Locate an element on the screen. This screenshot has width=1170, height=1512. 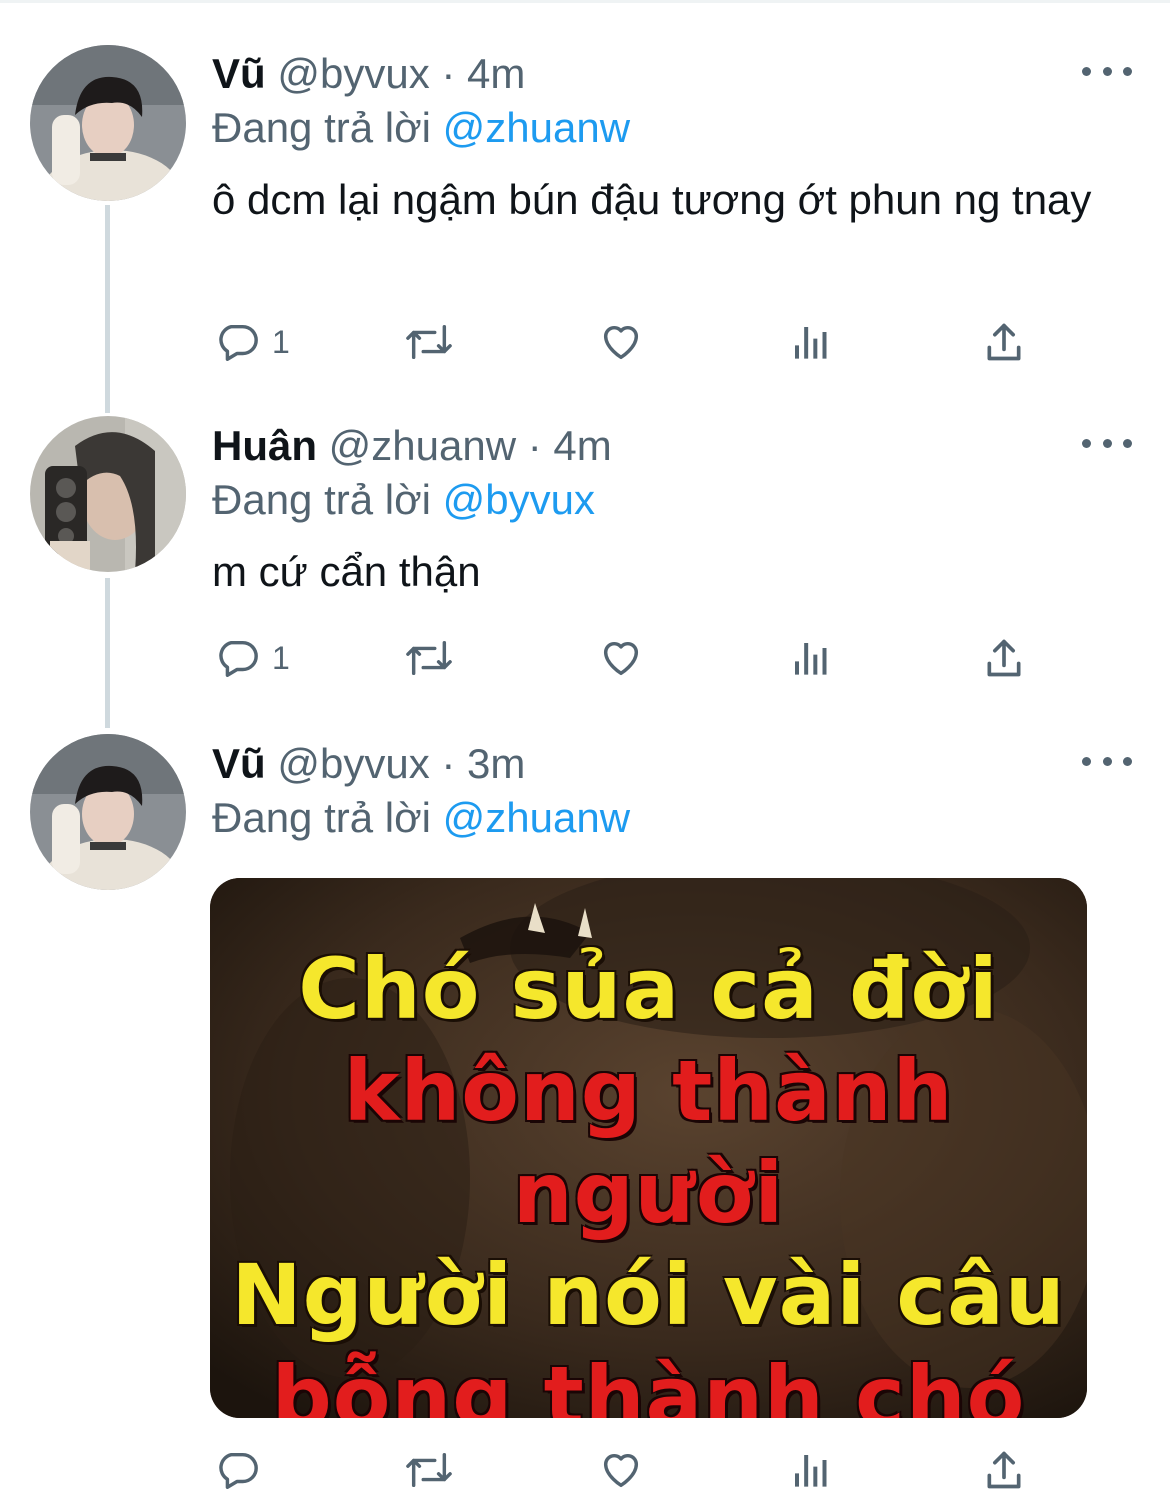
handle-time: @zhuanw · 4m is located at coordinates (470, 445).